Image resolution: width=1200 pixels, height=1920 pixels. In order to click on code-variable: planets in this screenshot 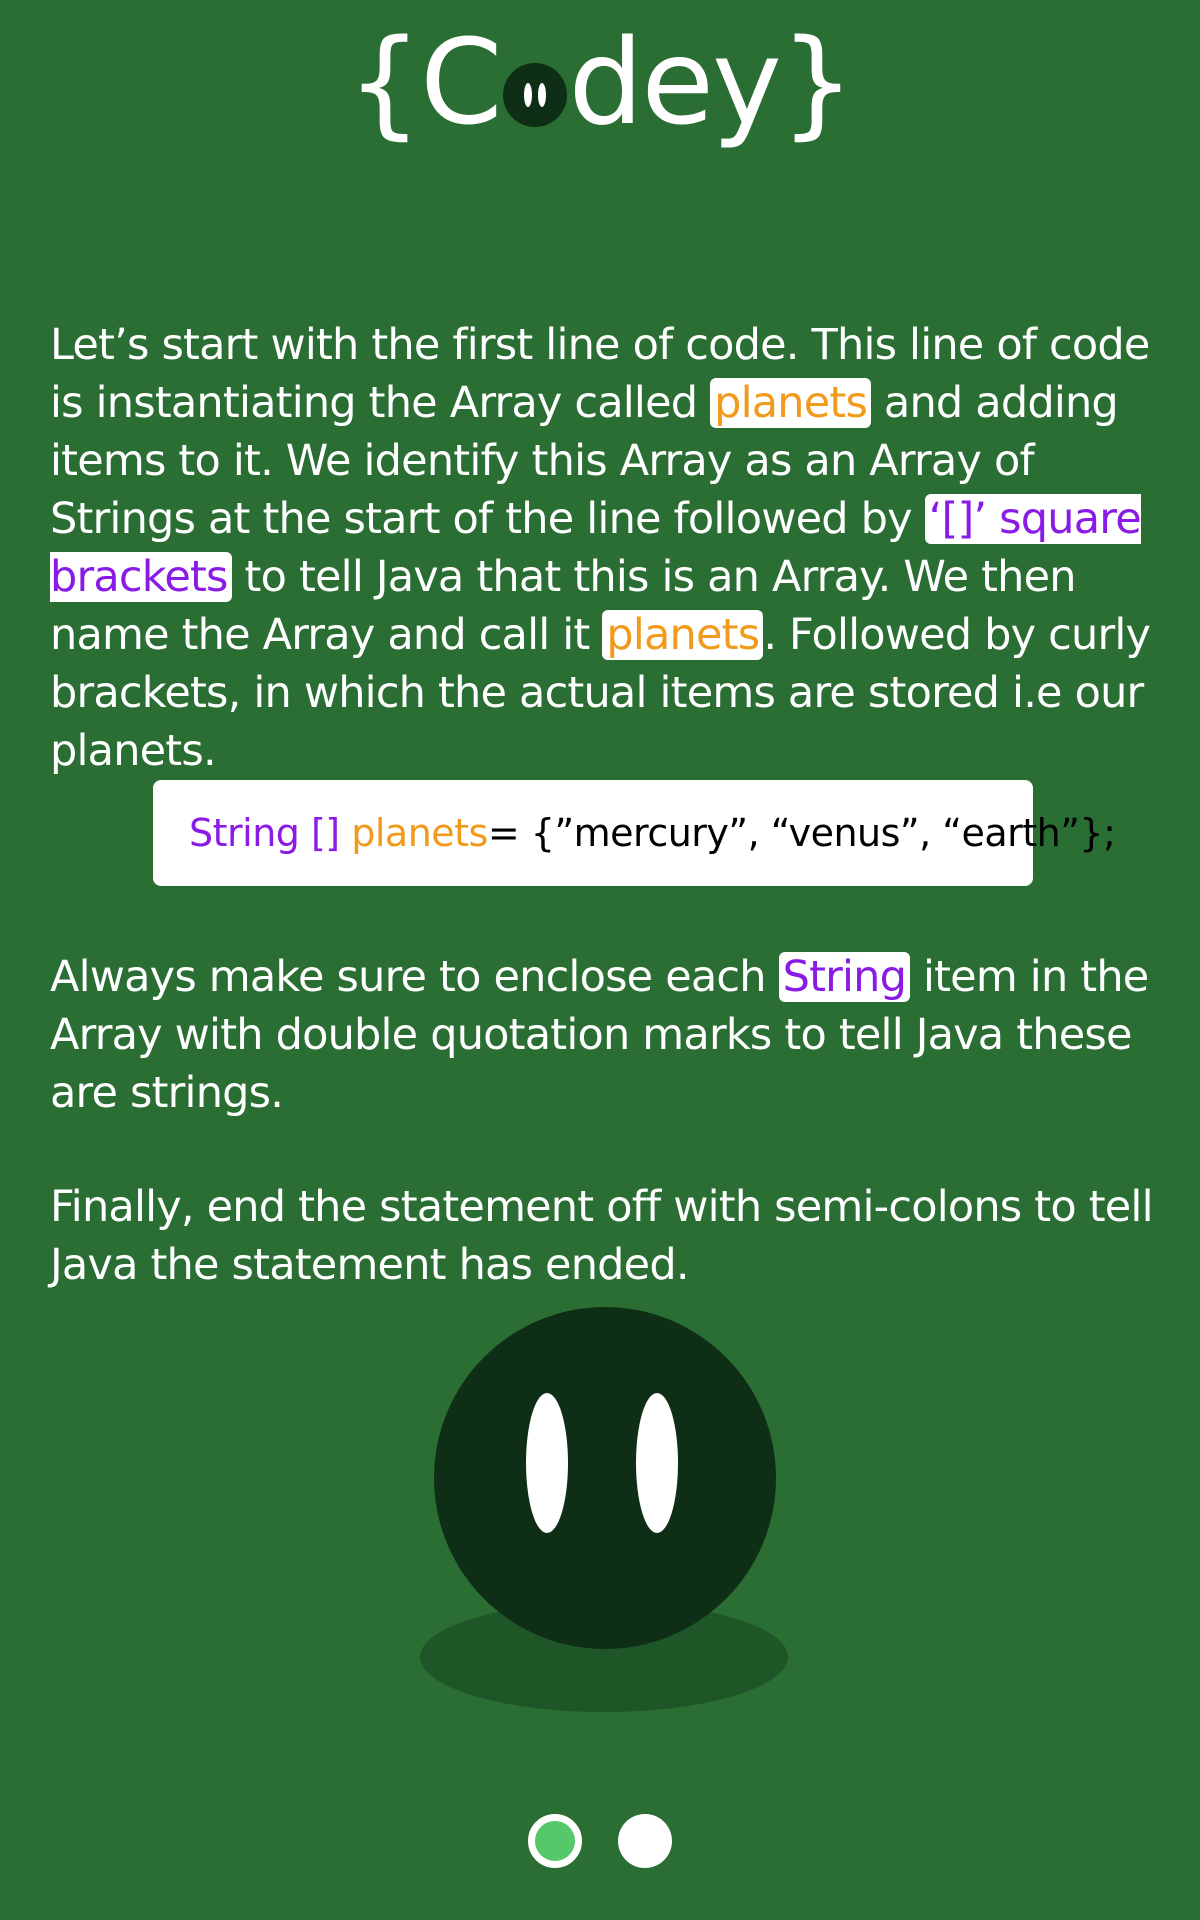, I will do `click(419, 833)`.